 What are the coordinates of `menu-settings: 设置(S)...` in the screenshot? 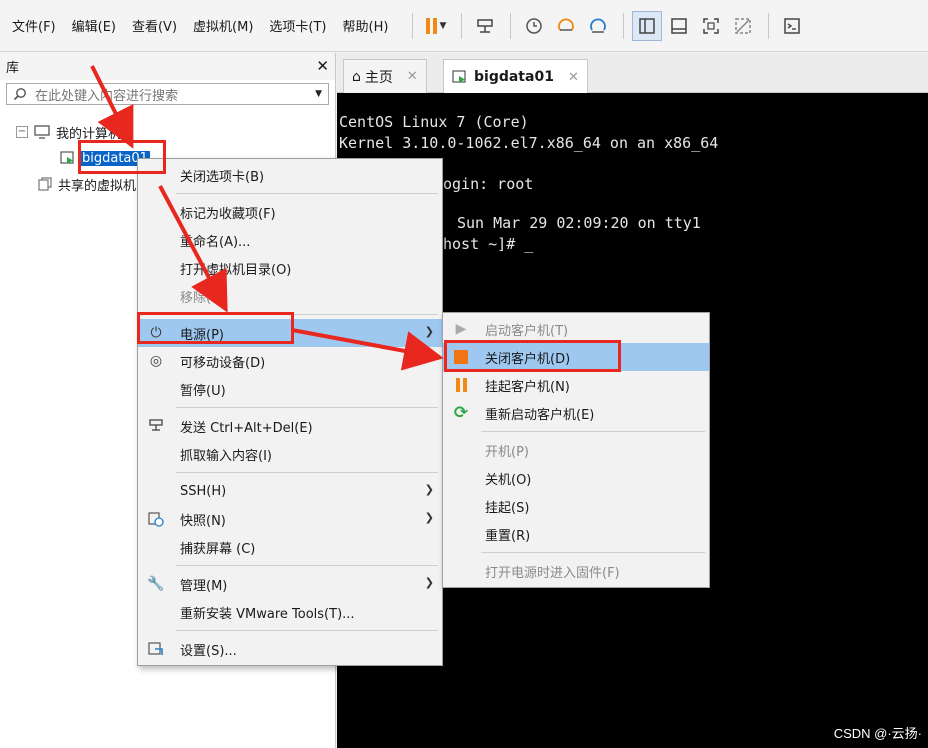 It's located at (290, 649).